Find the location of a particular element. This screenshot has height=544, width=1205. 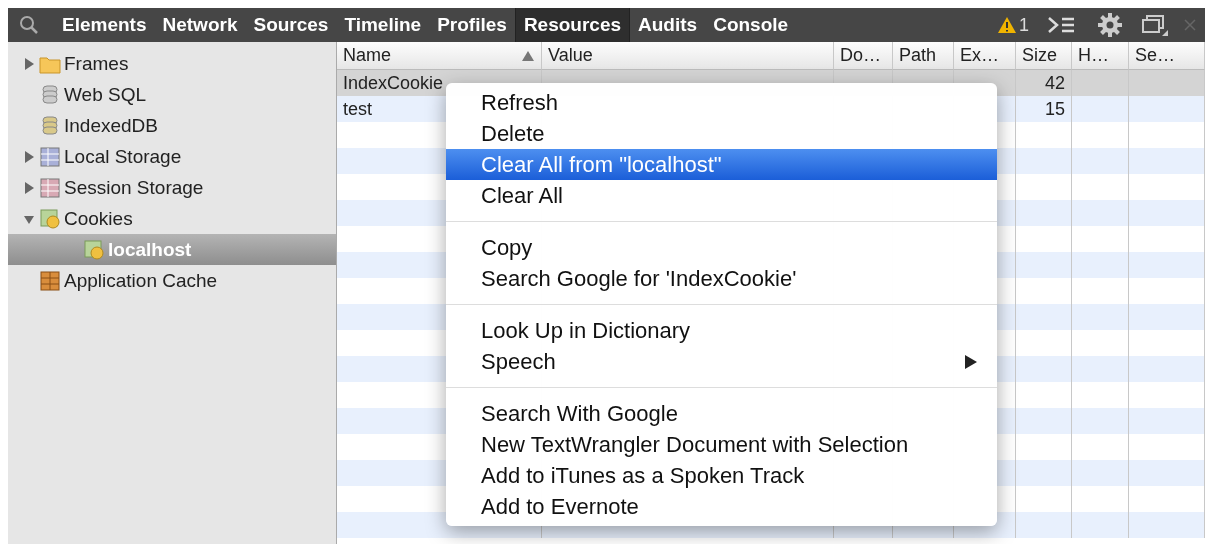

sidebar-item: Frames is located at coordinates (172, 63).